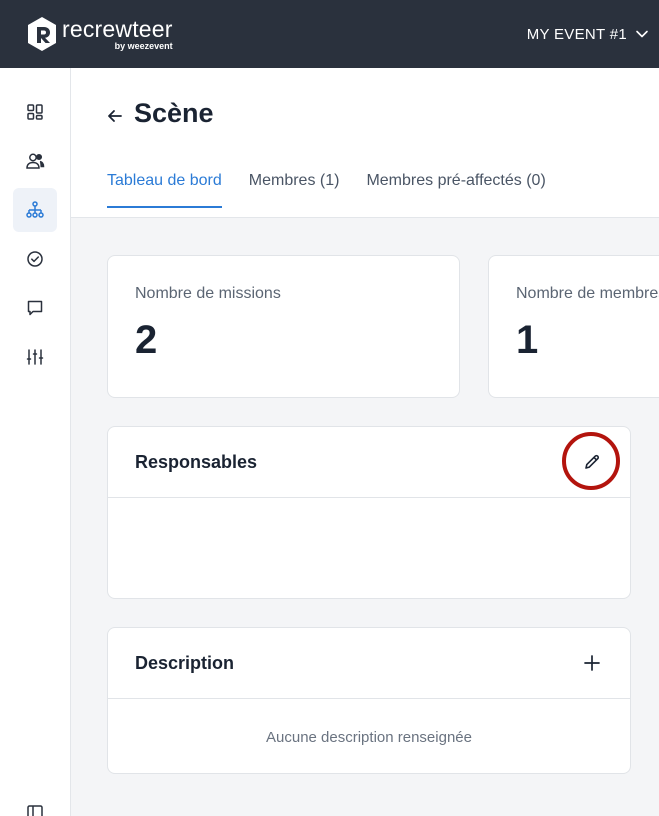  What do you see at coordinates (35, 442) in the screenshot?
I see `sidebar` at bounding box center [35, 442].